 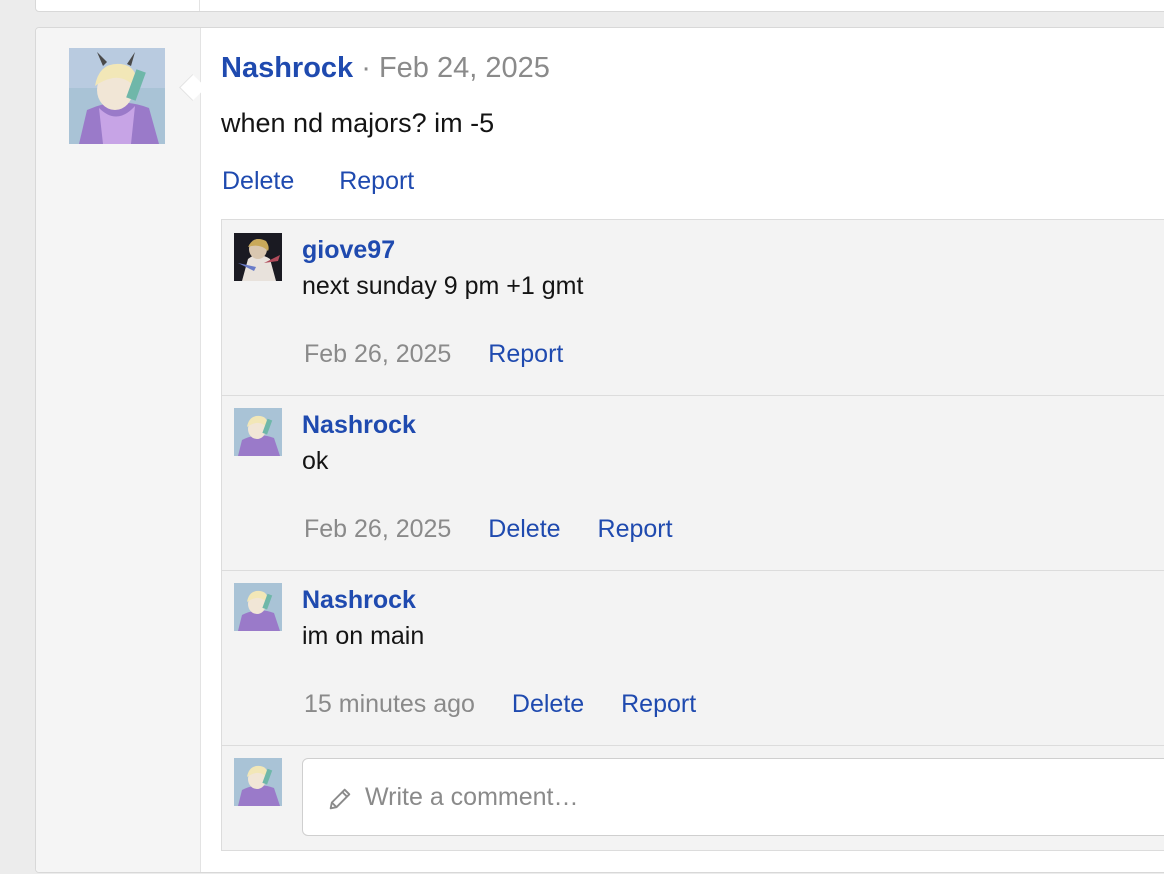 I want to click on post-body: when nd majors? im -5, so click(x=358, y=123).